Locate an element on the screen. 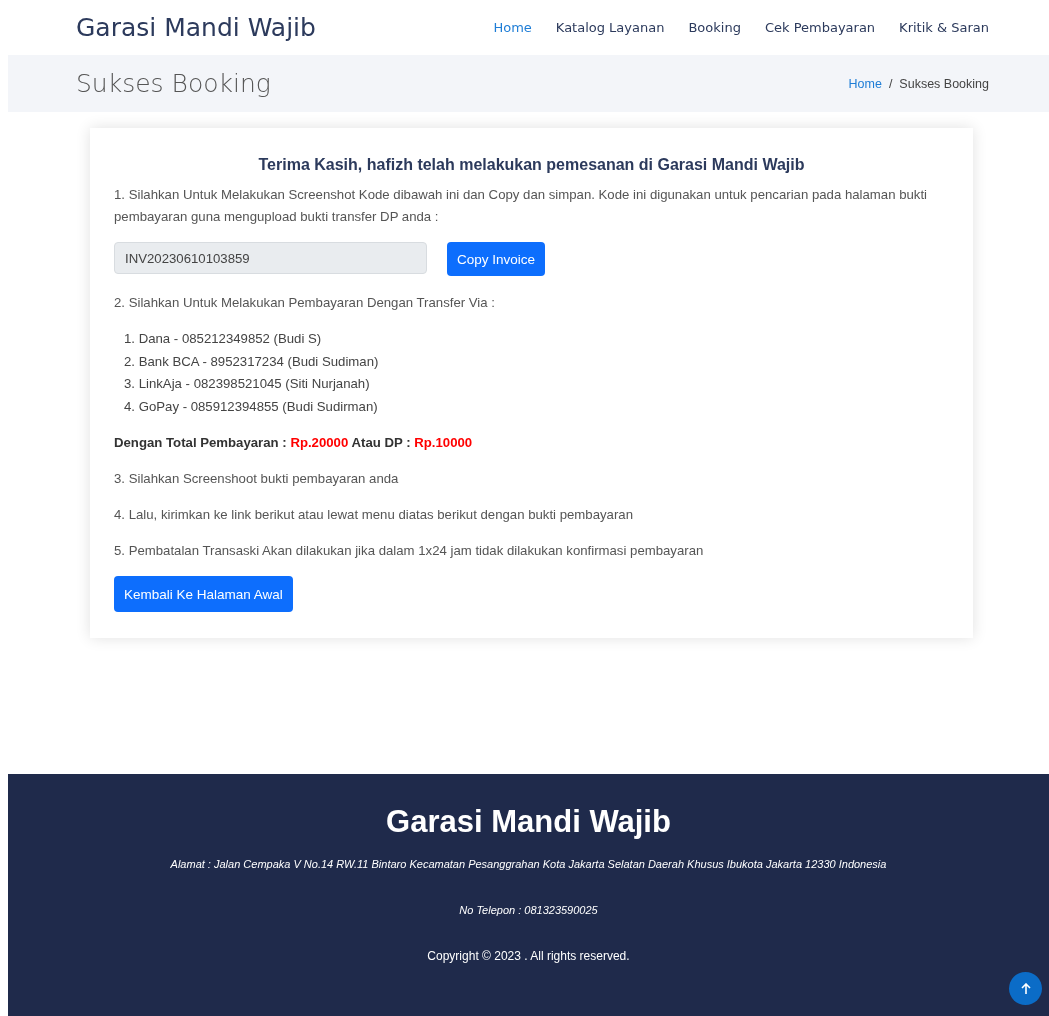 The width and height of the screenshot is (1049, 1016). footer-address: Alamat : Jalan Cempaka V No.14 RW.11 Bintaro Kecamatan Pesanggrahan Kota Jakarta Selatan Daerah Khusus Ibukota Jakarta 12330 Indonesia is located at coordinates (528, 864).